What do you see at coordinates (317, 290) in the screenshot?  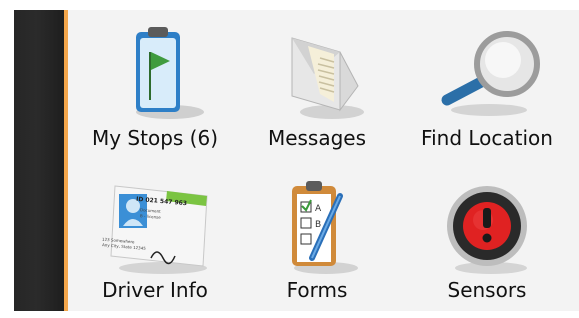 I see `menu-label-forms: Forms` at bounding box center [317, 290].